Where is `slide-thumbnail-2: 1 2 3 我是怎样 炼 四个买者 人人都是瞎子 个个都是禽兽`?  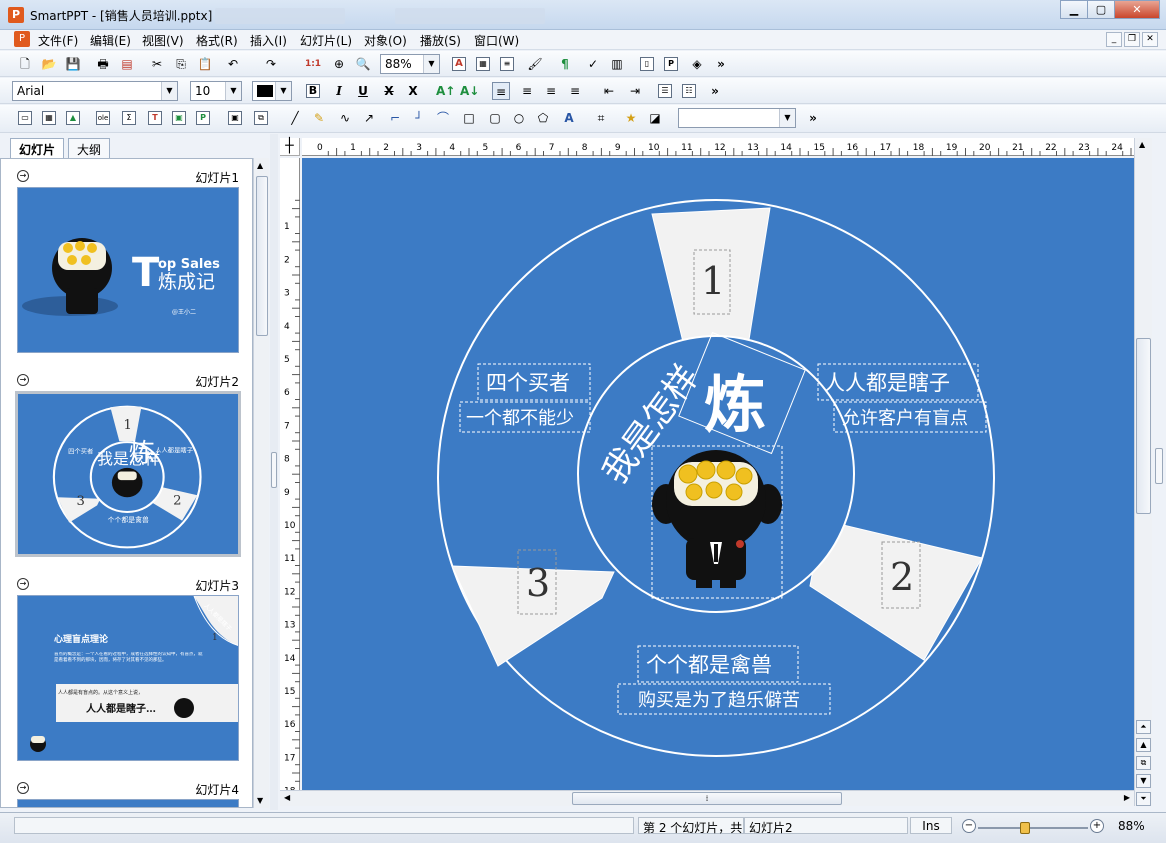 slide-thumbnail-2: 1 2 3 我是怎样 炼 四个买者 人人都是瞎子 个个都是禽兽 is located at coordinates (128, 474).